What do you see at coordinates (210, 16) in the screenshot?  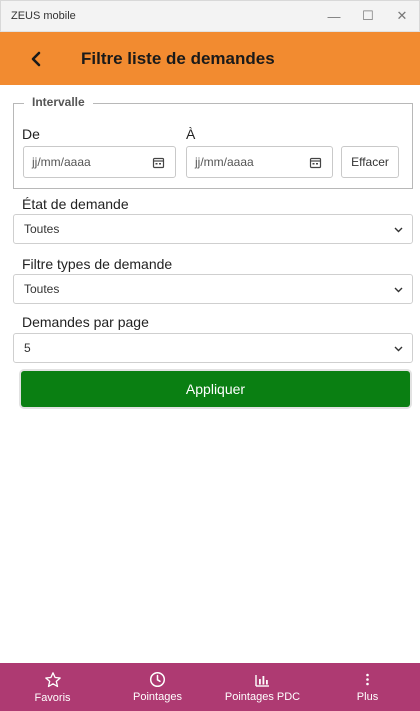 I see `window-titlebar: ZEUS mobile — ☐ ✕` at bounding box center [210, 16].